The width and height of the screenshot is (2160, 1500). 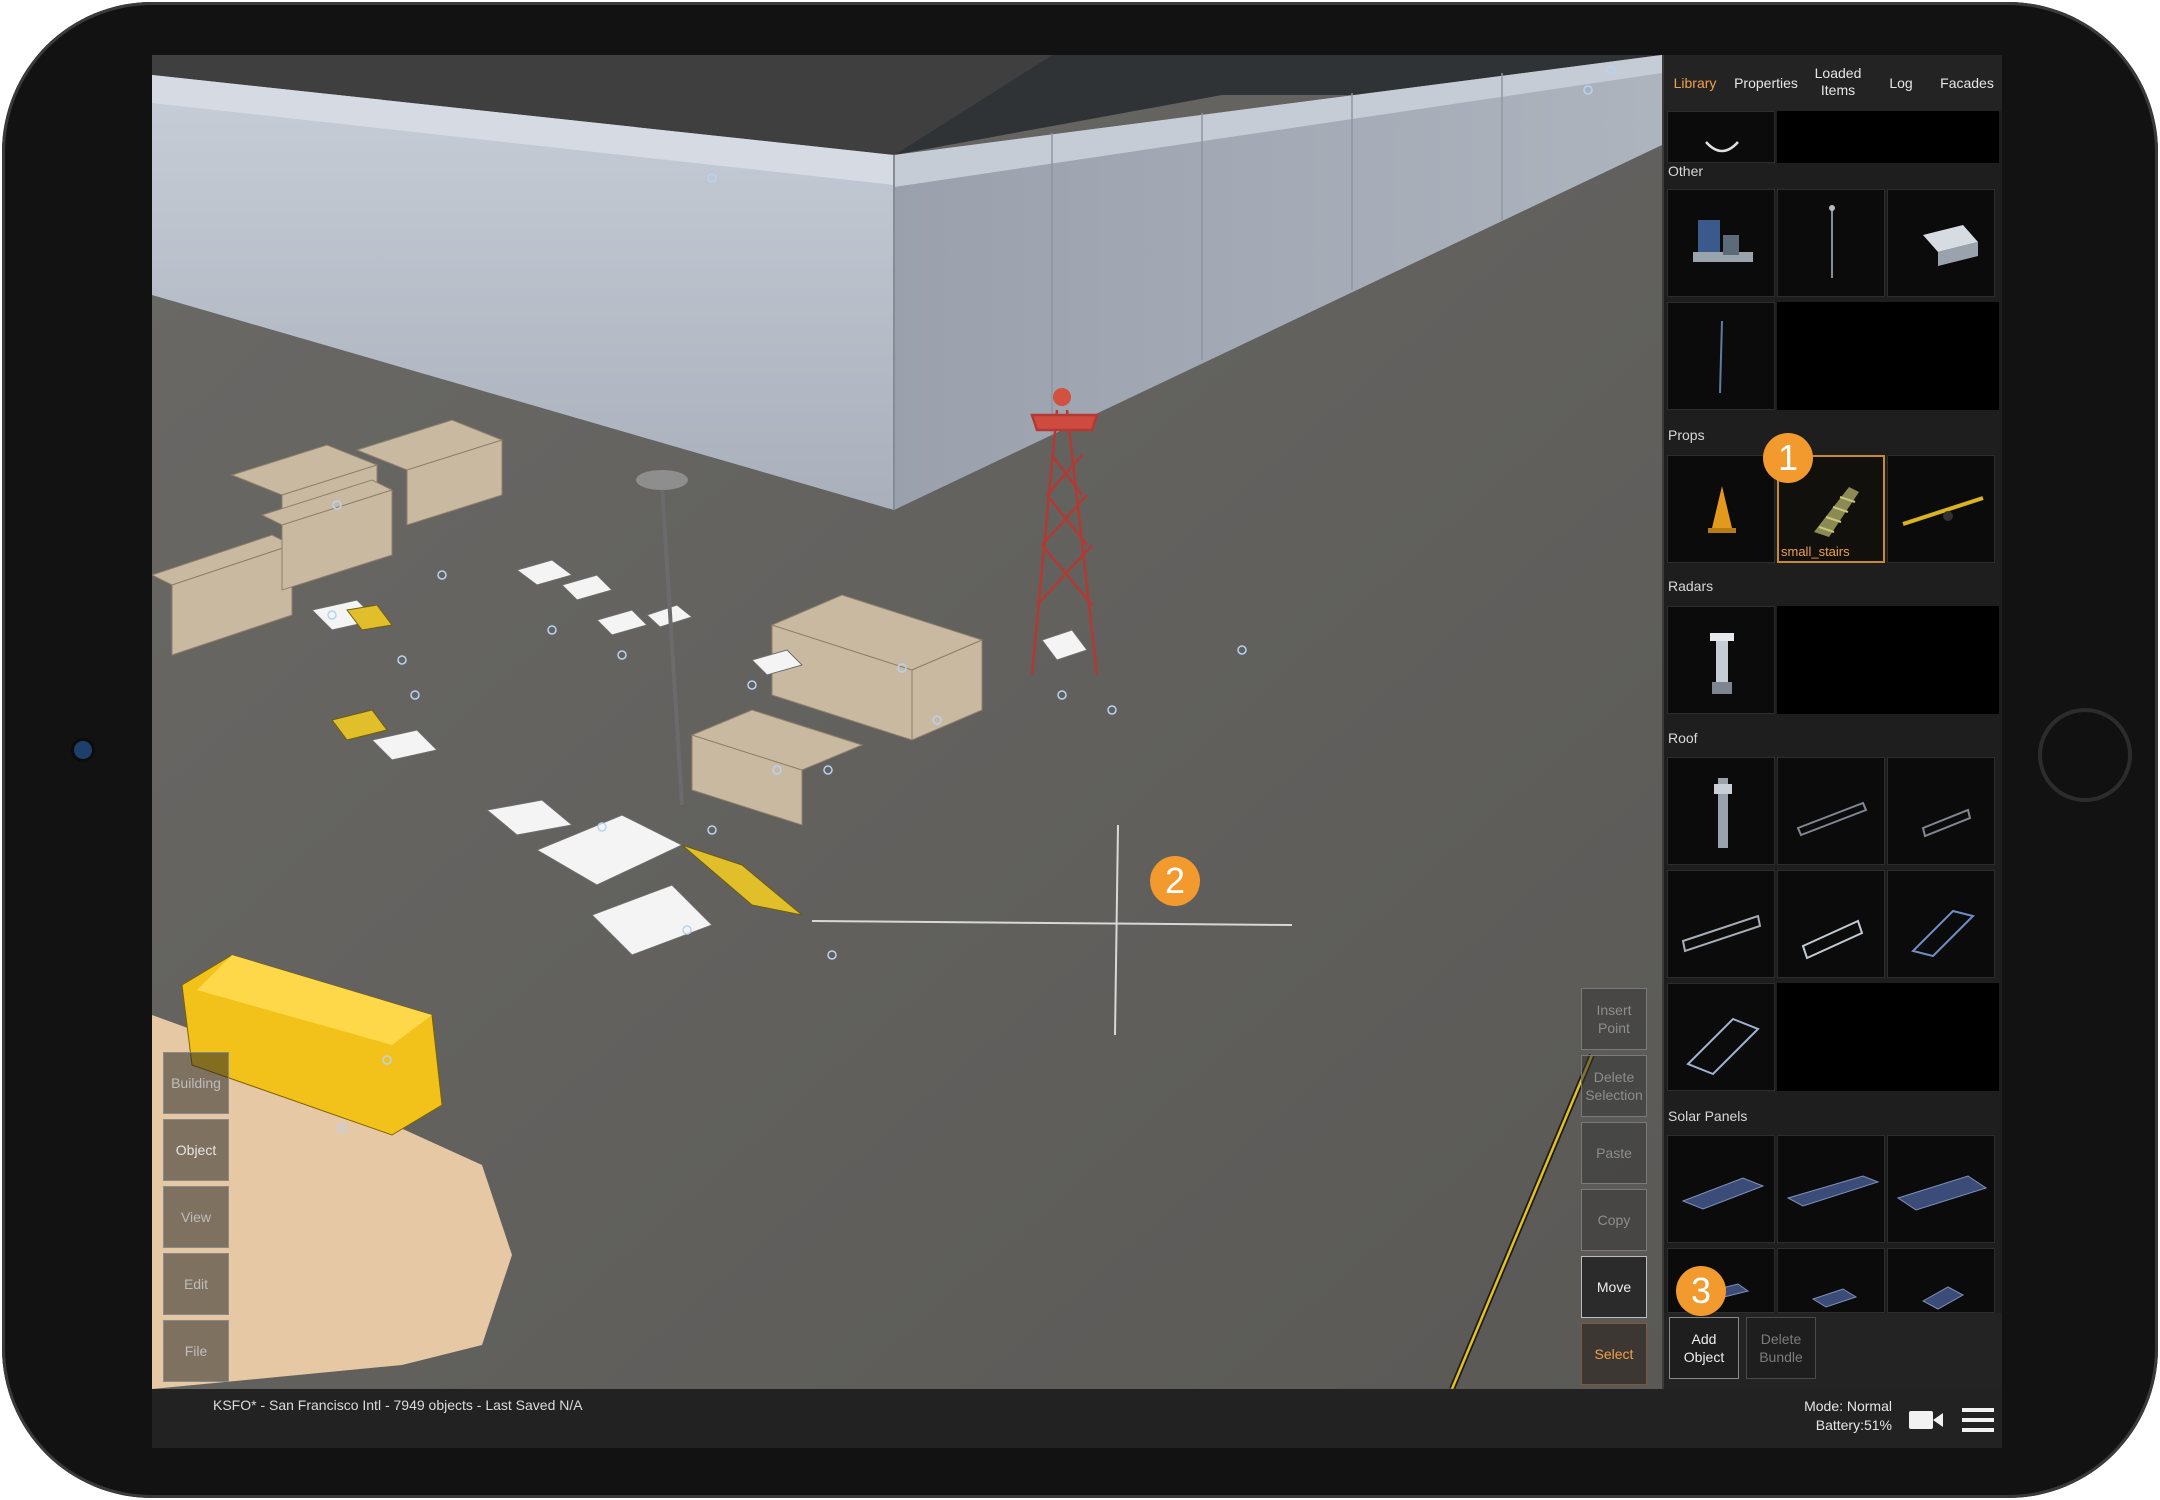 I want to click on tab-log: Log, so click(x=1901, y=83).